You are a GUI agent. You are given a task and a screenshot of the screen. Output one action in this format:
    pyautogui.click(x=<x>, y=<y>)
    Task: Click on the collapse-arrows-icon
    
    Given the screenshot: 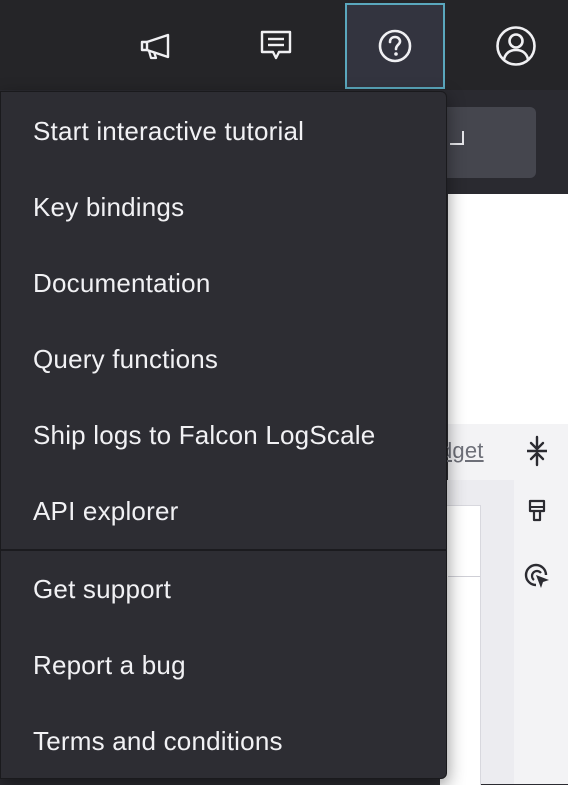 What is the action you would take?
    pyautogui.click(x=537, y=451)
    